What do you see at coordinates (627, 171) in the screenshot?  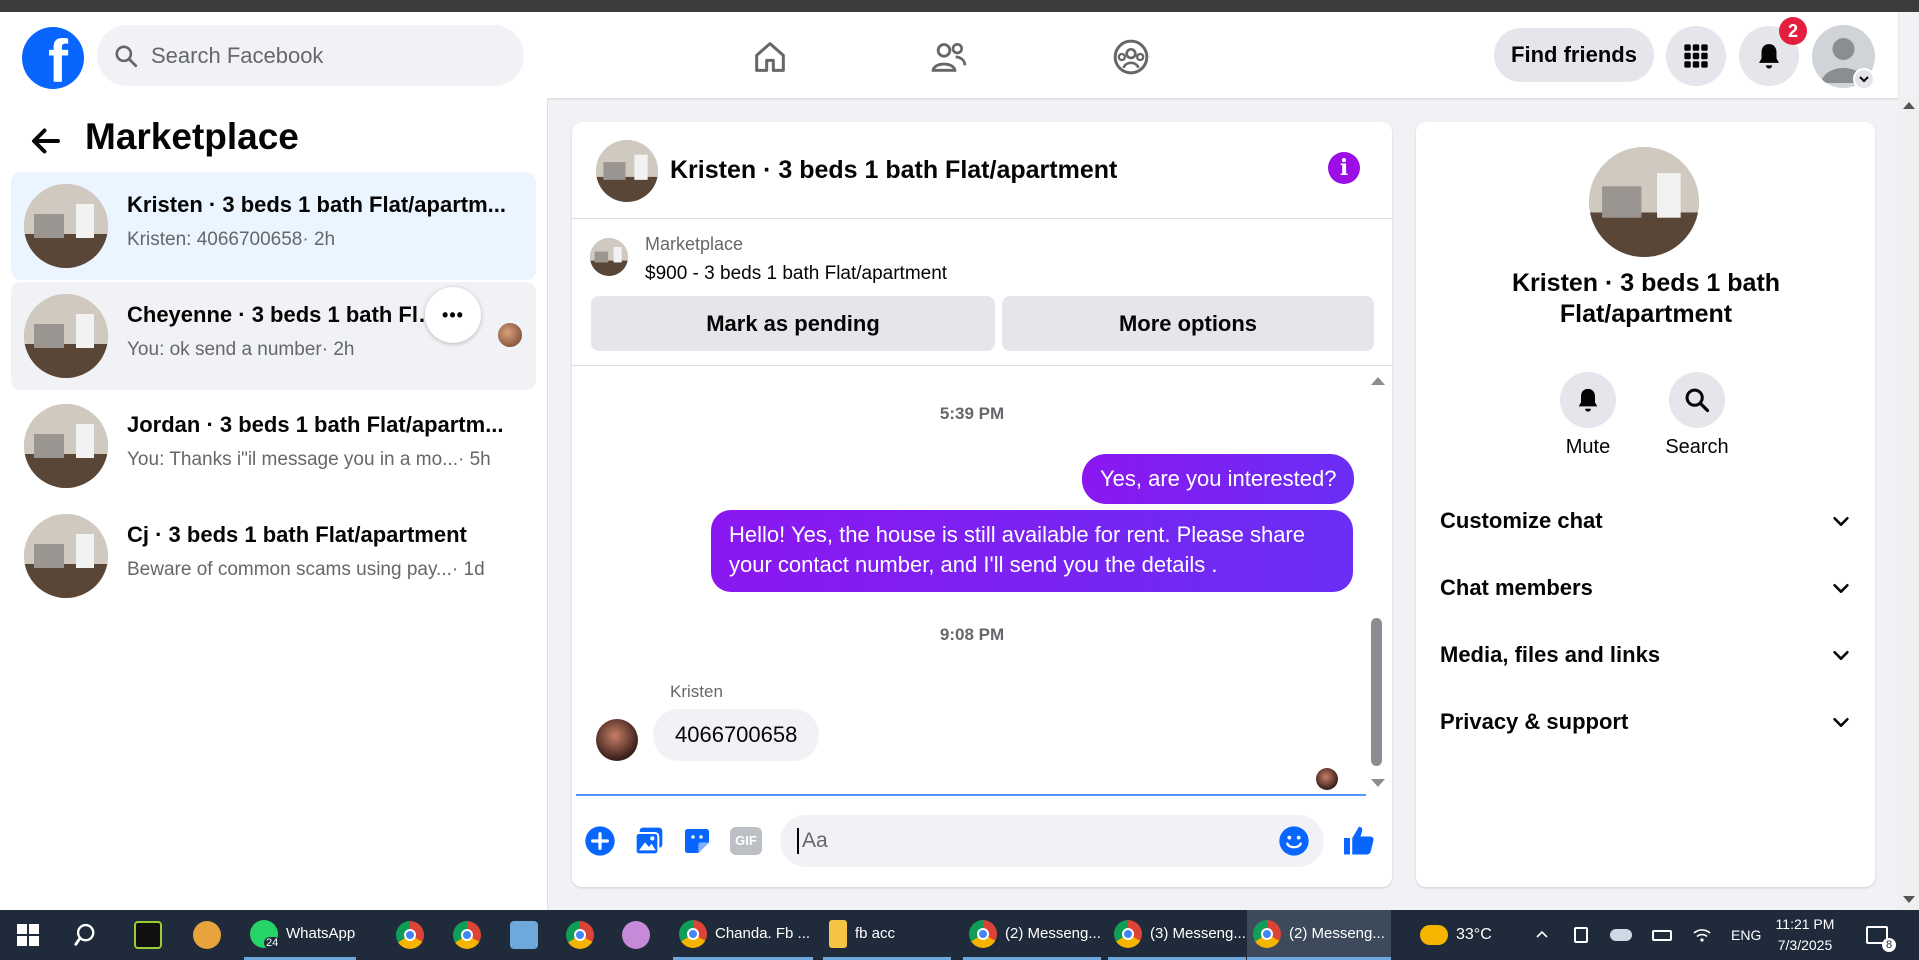 I see `chat-listing-thumbnail` at bounding box center [627, 171].